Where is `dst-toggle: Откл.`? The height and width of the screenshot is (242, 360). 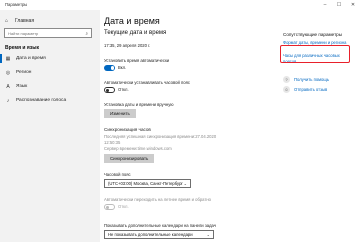 dst-toggle: Откл. is located at coordinates (116, 207).